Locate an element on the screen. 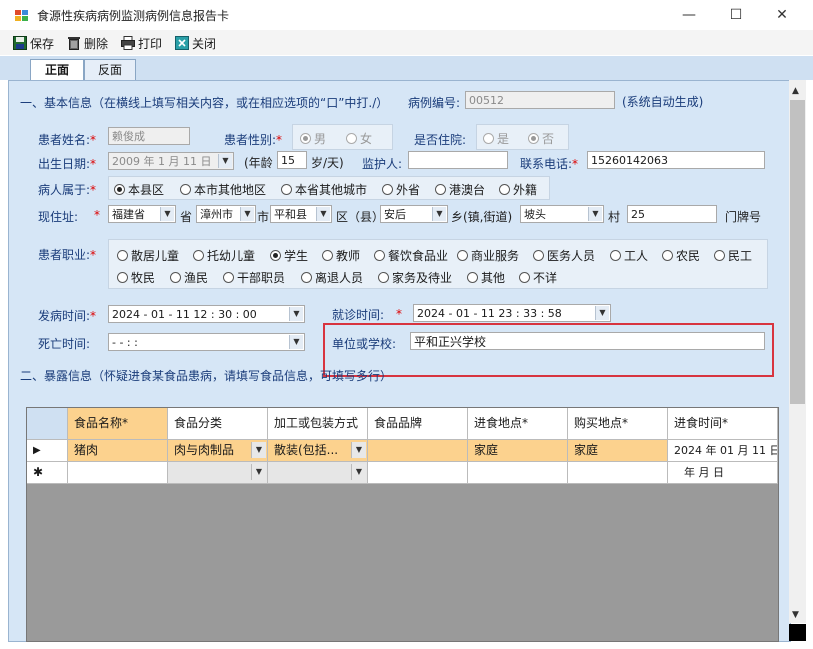 The image size is (813, 649). column-header-brand: 食品品牌 is located at coordinates (418, 424).